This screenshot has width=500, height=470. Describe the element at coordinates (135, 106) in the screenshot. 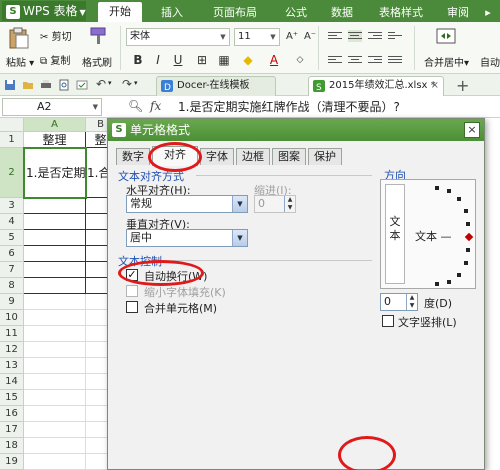

I see `zoom-search-icon: 🔍︎` at that location.